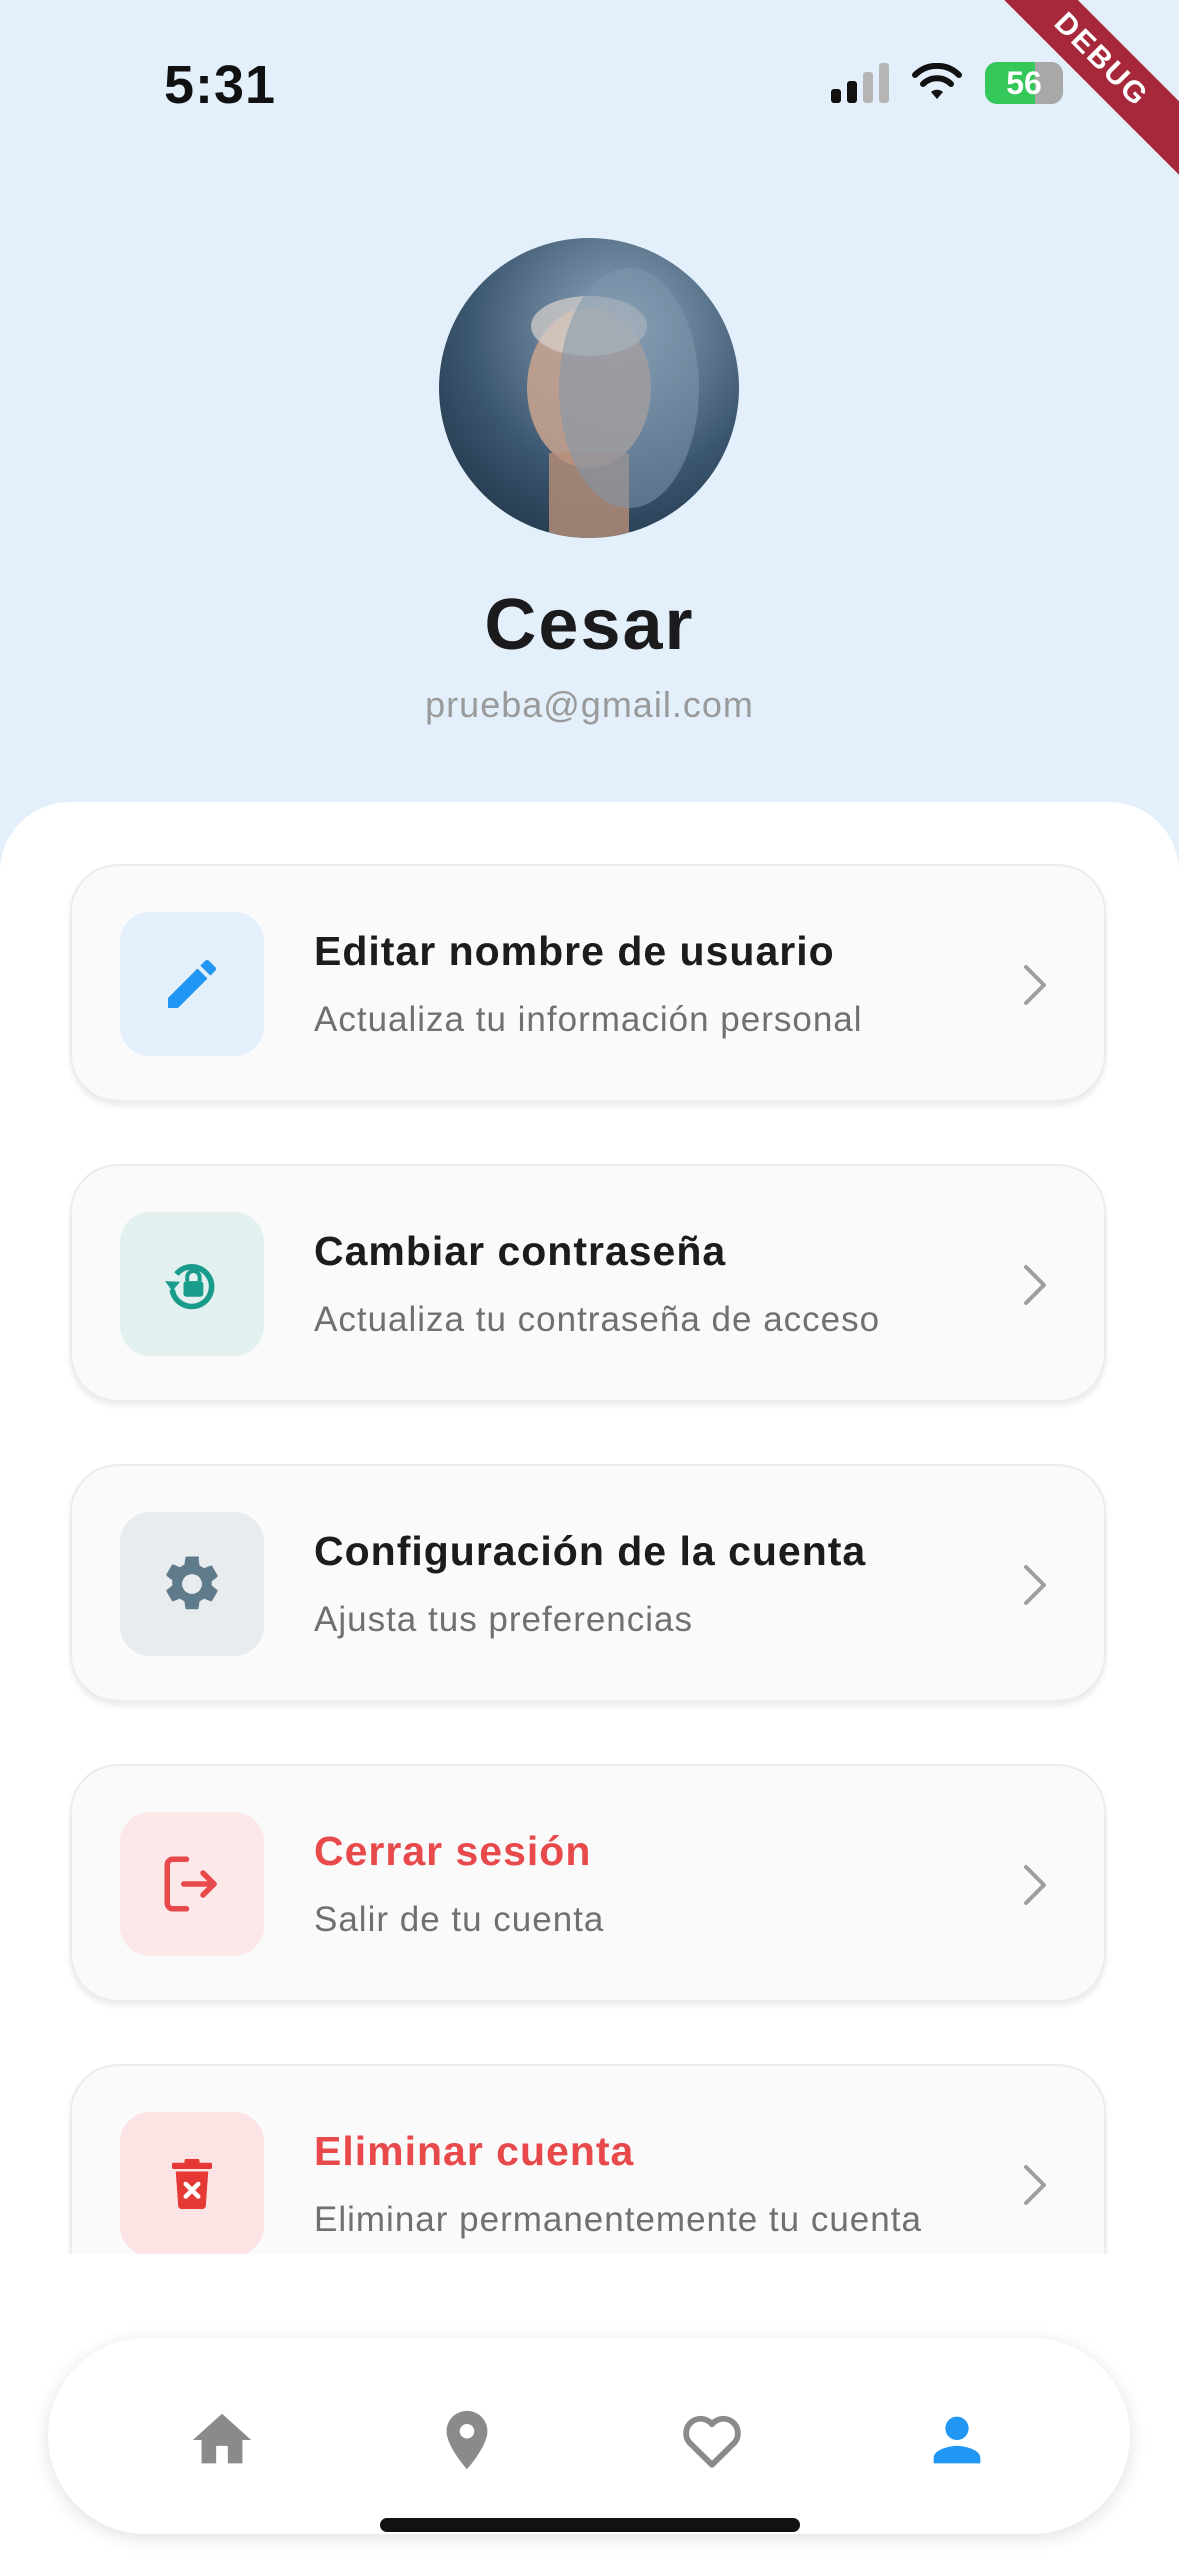  What do you see at coordinates (453, 1851) in the screenshot?
I see `menu-item-title: Cerrar sesión` at bounding box center [453, 1851].